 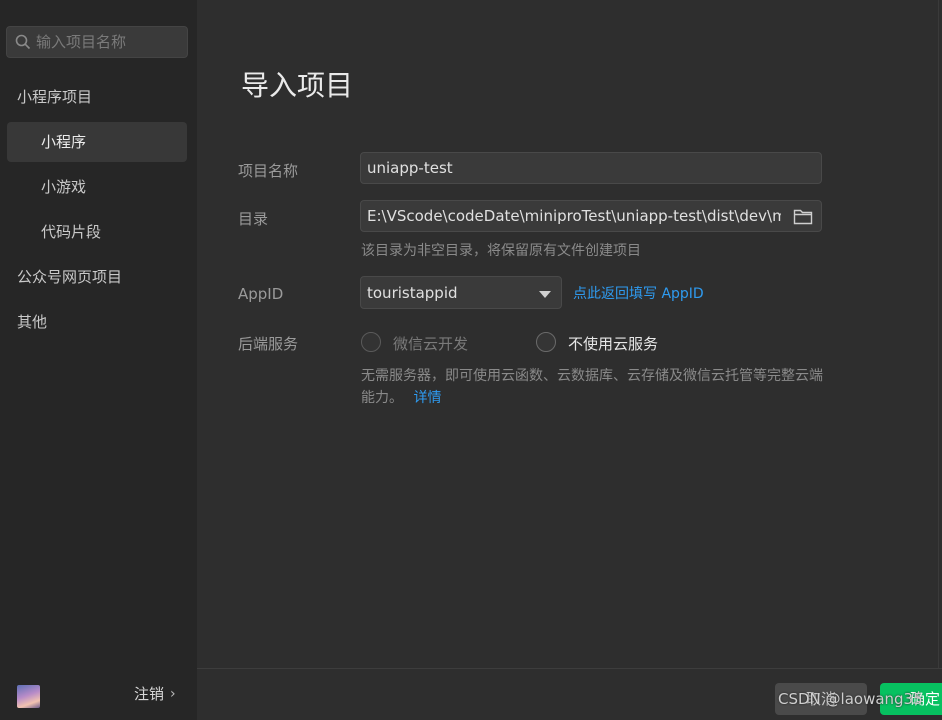 What do you see at coordinates (268, 171) in the screenshot?
I see `project-name-label: 项目名称` at bounding box center [268, 171].